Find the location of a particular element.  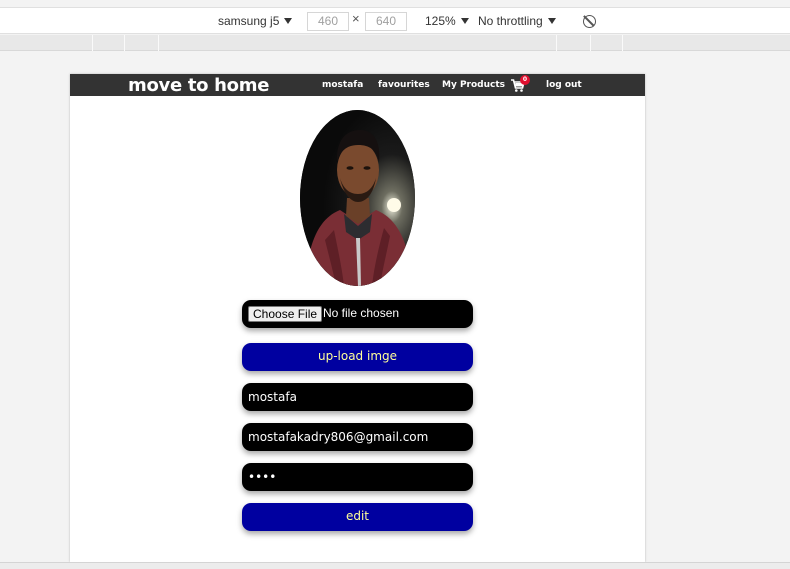

password-field is located at coordinates (357, 477).